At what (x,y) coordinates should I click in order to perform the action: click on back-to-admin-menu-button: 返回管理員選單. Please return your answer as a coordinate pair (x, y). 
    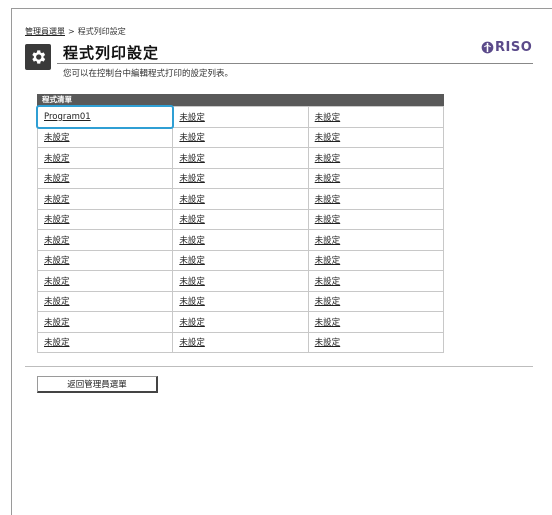
    Looking at the image, I should click on (97, 384).